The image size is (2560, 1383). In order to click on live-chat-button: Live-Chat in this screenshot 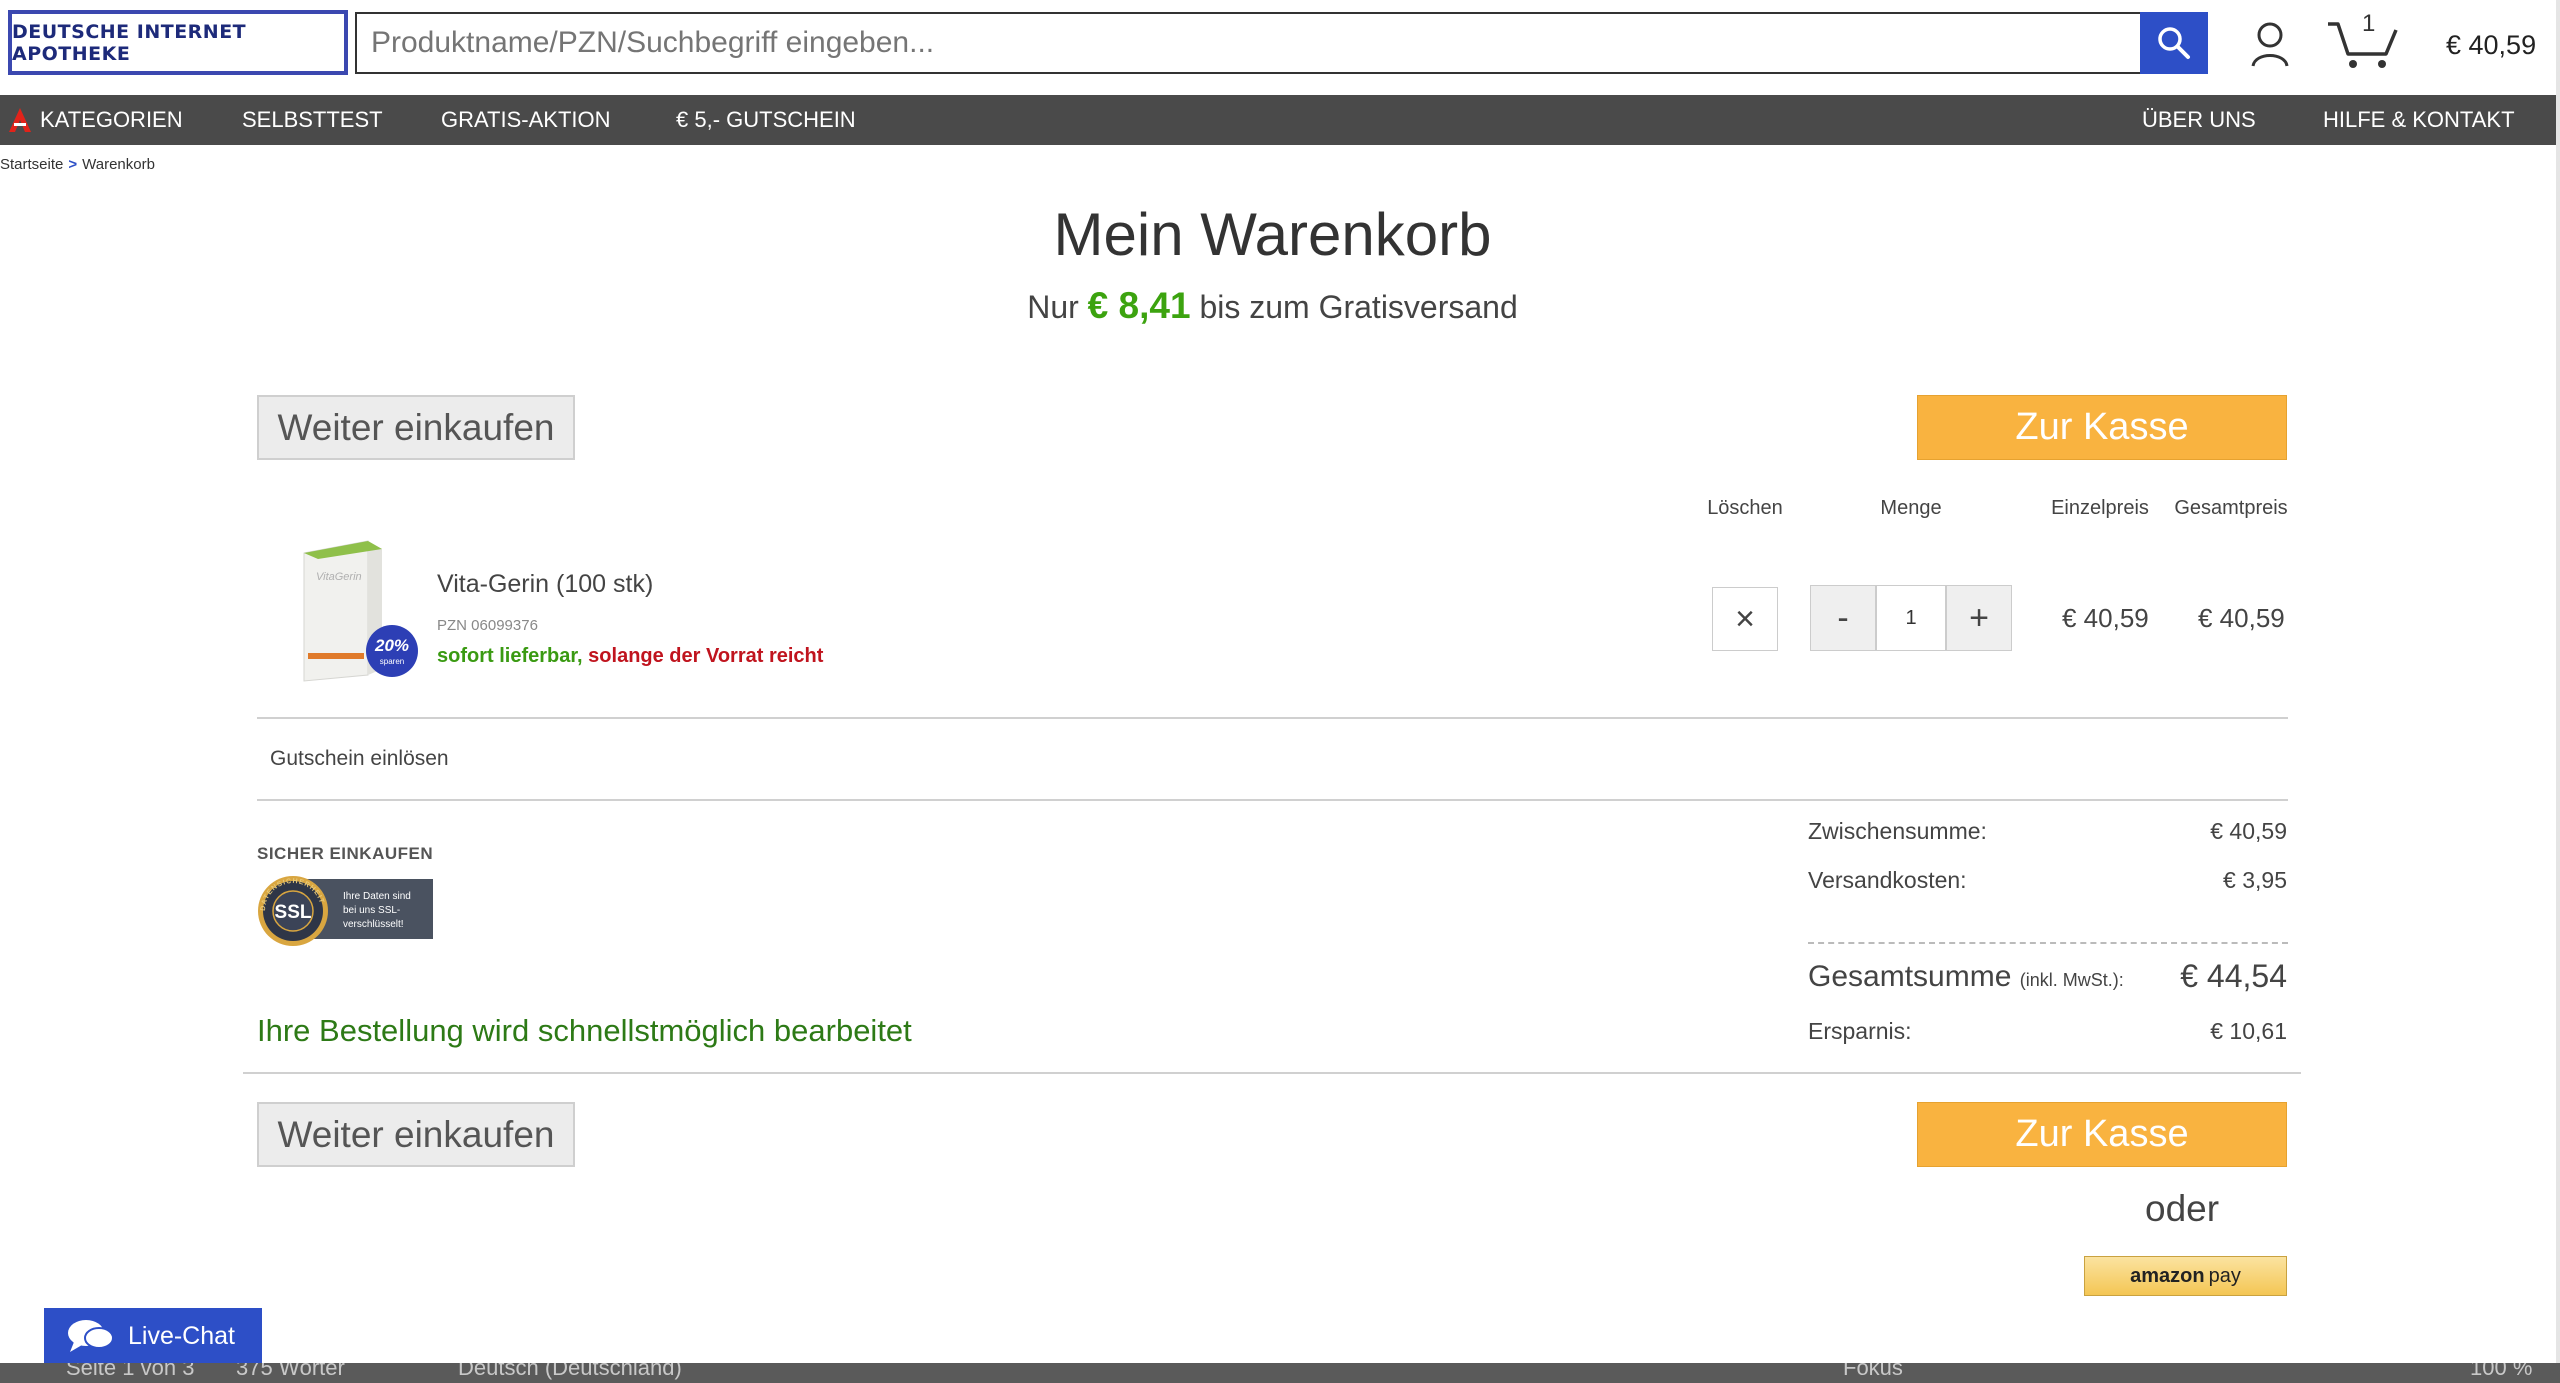, I will do `click(153, 1336)`.